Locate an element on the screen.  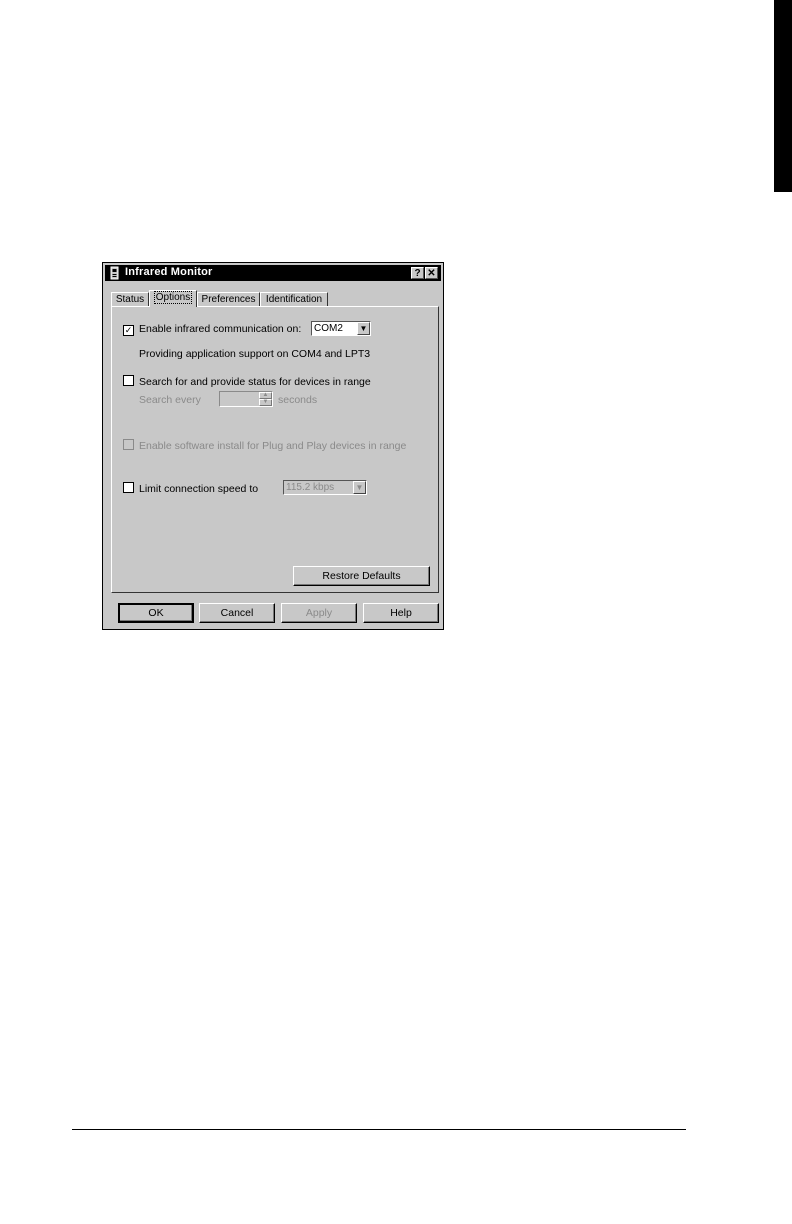
apply-button: Apply is located at coordinates (319, 613).